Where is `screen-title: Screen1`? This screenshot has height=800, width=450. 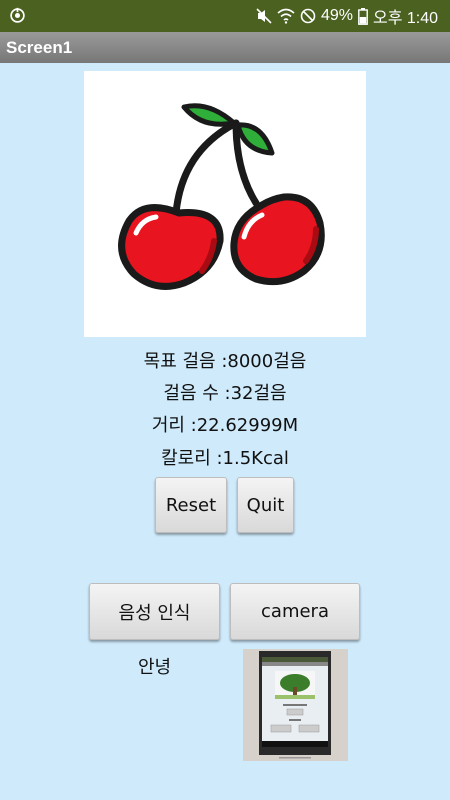
screen-title: Screen1 is located at coordinates (39, 47).